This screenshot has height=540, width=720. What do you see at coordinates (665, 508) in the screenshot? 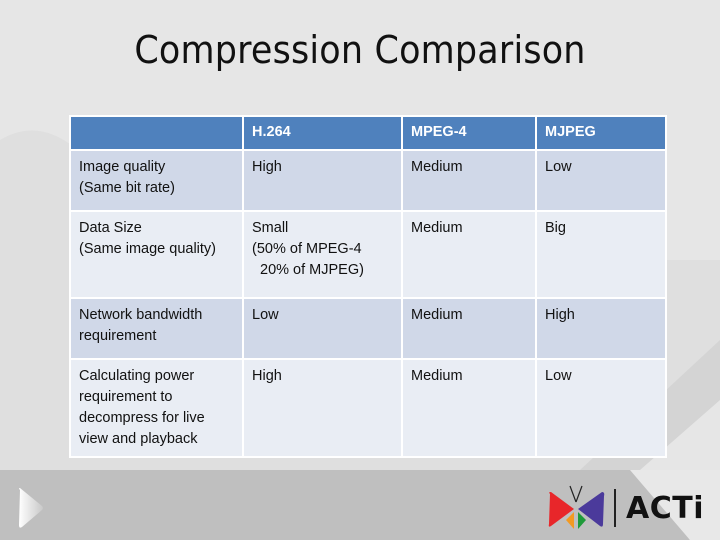
I see `logo-text: ACTi` at bounding box center [665, 508].